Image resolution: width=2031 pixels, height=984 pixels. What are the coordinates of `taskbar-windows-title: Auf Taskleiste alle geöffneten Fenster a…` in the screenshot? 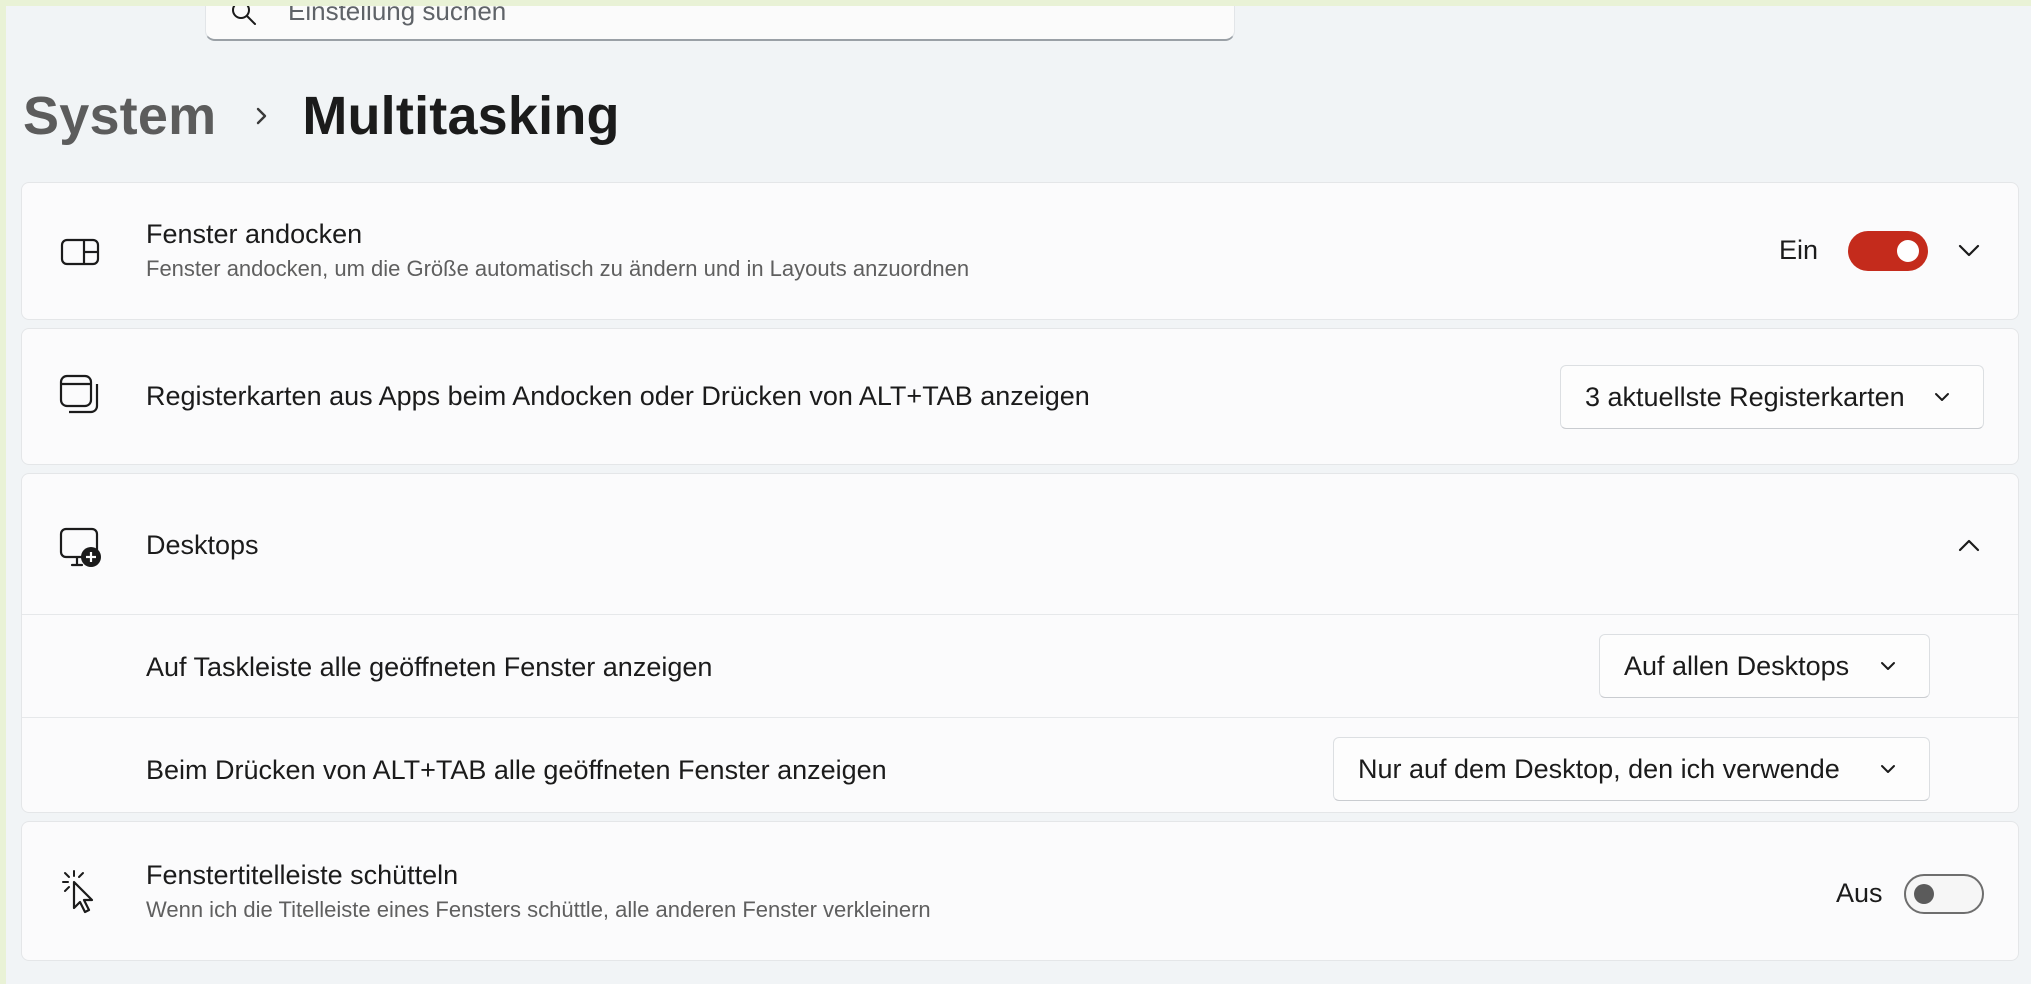 It's located at (429, 667).